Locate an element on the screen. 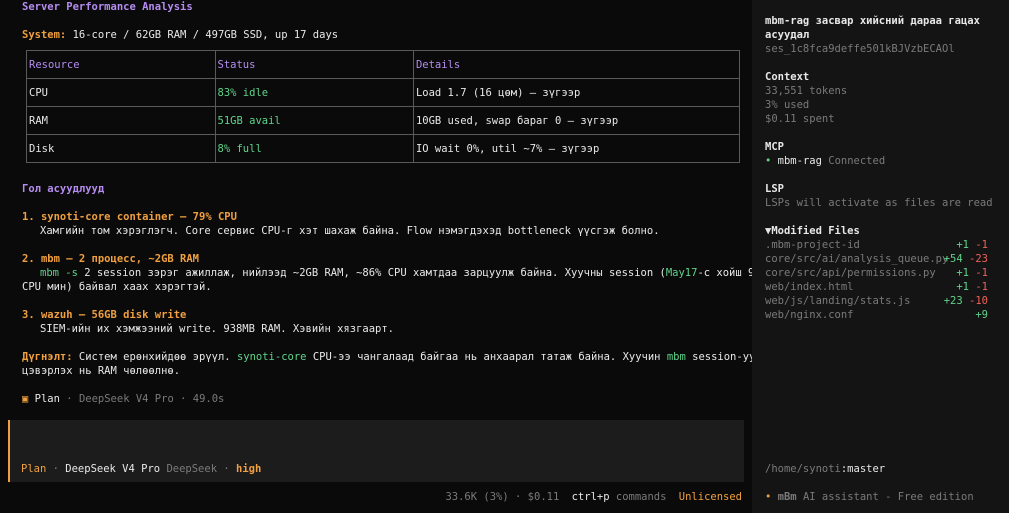 This screenshot has width=1009, height=513. app-branding: • mBm AI assistant - Free edition is located at coordinates (869, 497).